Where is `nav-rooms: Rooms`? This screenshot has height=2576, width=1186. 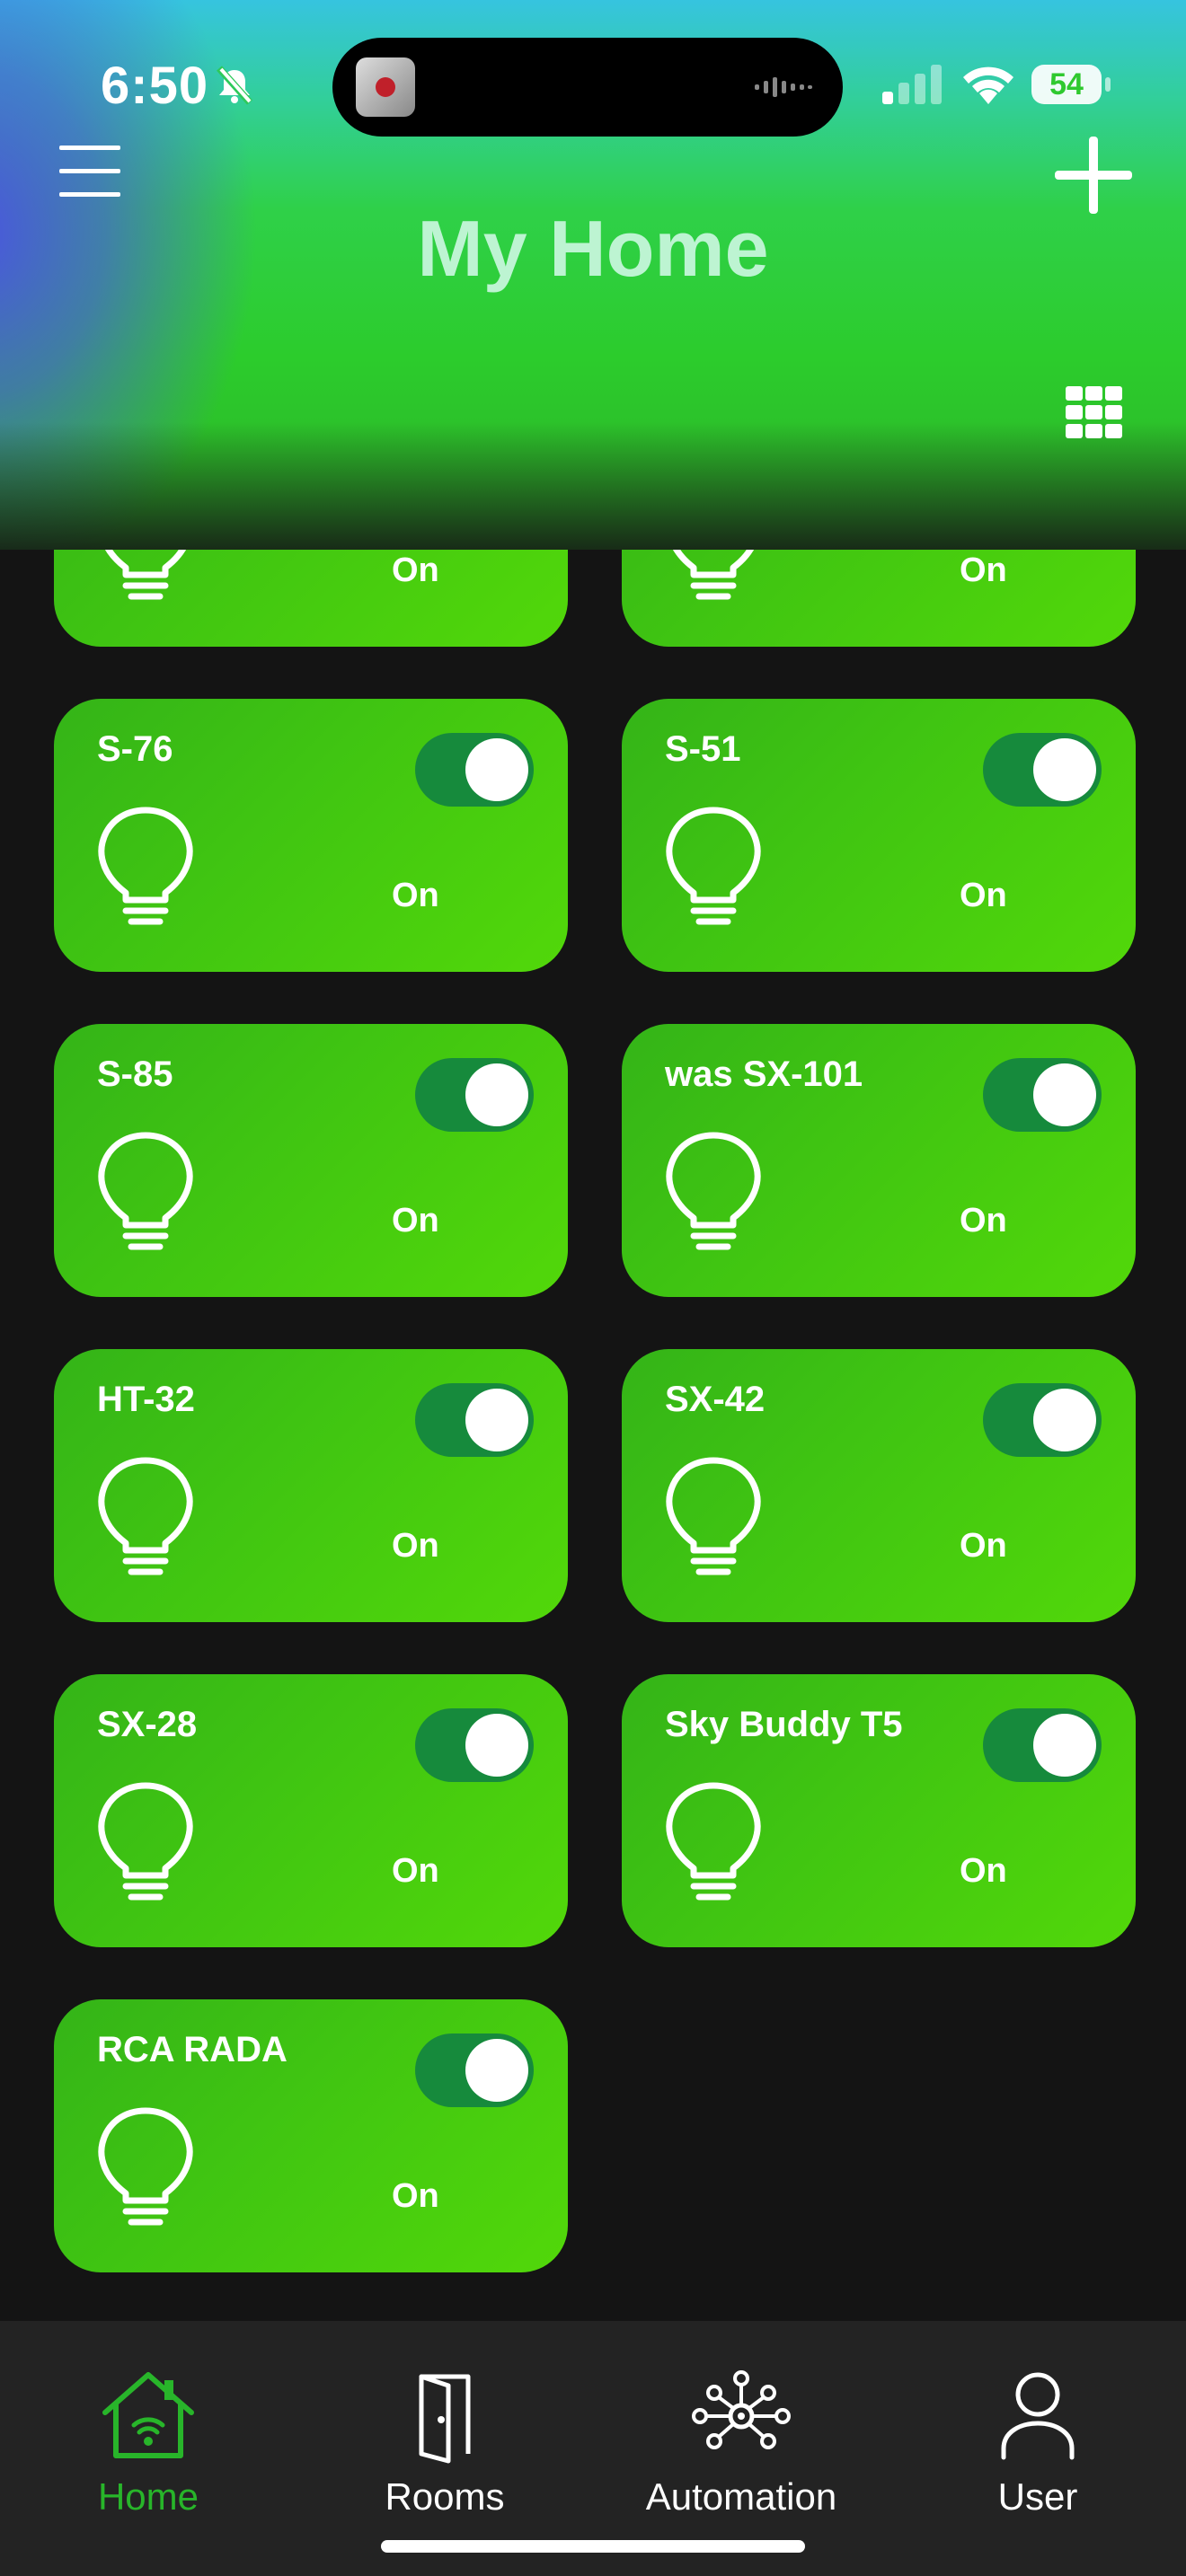
nav-rooms: Rooms is located at coordinates (444, 2419).